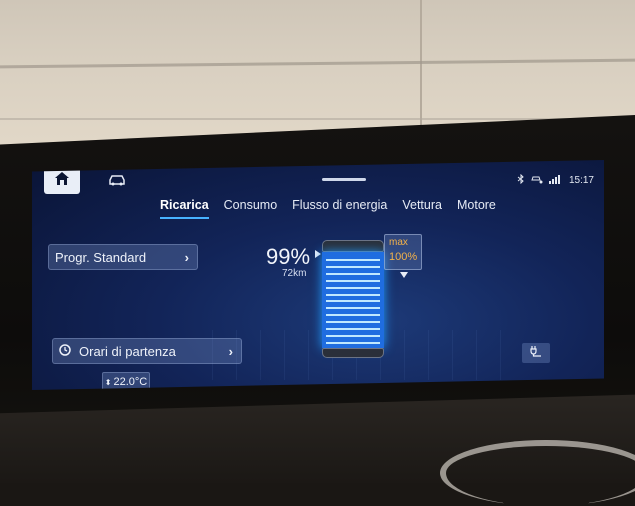 The height and width of the screenshot is (506, 635). What do you see at coordinates (422, 208) in the screenshot?
I see `tab-vettura: Vettura` at bounding box center [422, 208].